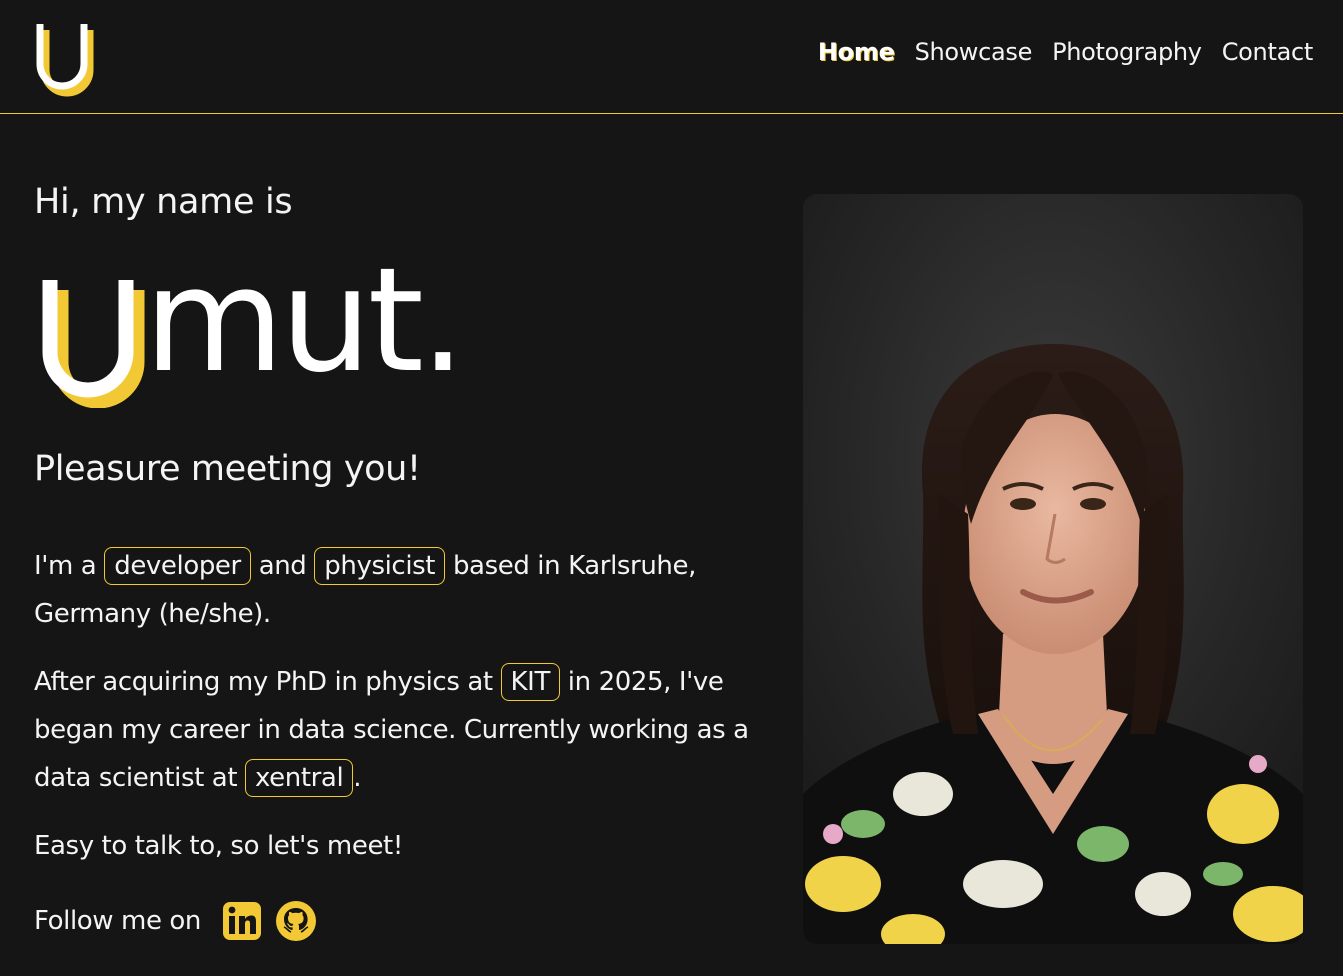 The image size is (1343, 976). I want to click on follow-label: Follow me on, so click(117, 921).